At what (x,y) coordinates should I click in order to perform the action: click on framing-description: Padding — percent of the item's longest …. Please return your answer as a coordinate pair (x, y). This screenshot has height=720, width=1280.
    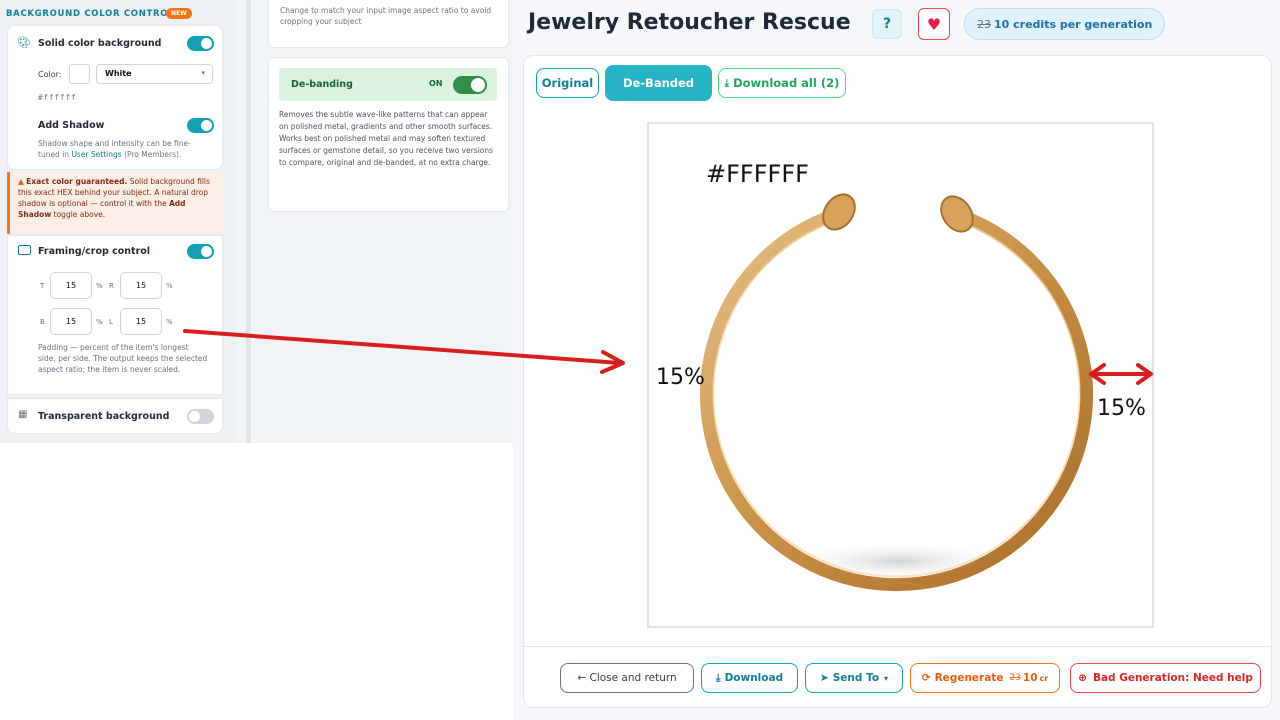
    Looking at the image, I should click on (123, 358).